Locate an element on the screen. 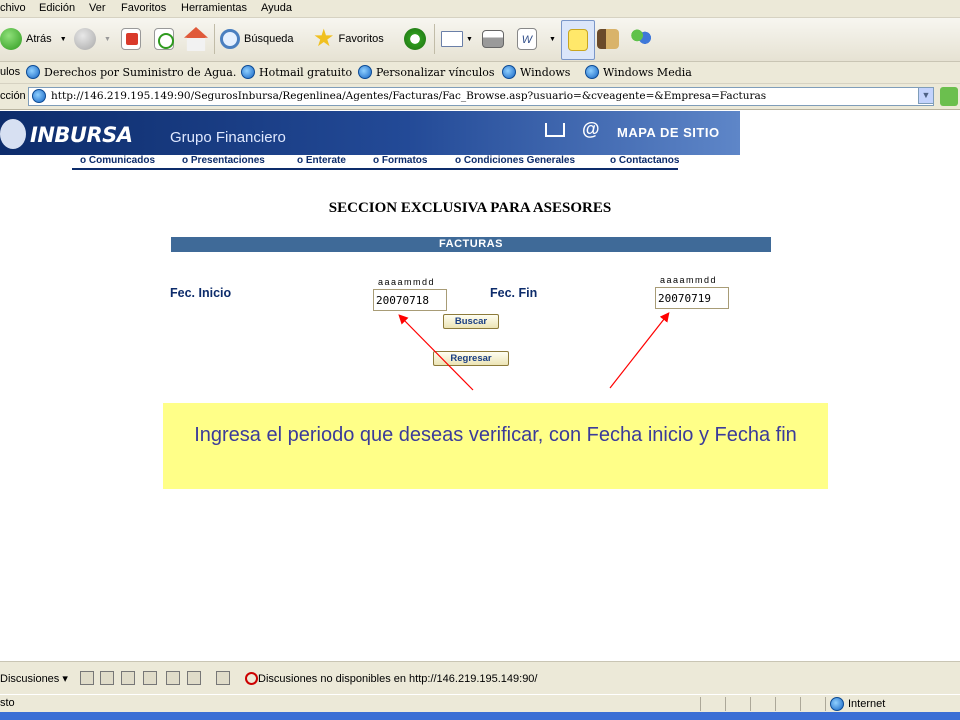 The width and height of the screenshot is (960, 720). go-icon is located at coordinates (949, 96).